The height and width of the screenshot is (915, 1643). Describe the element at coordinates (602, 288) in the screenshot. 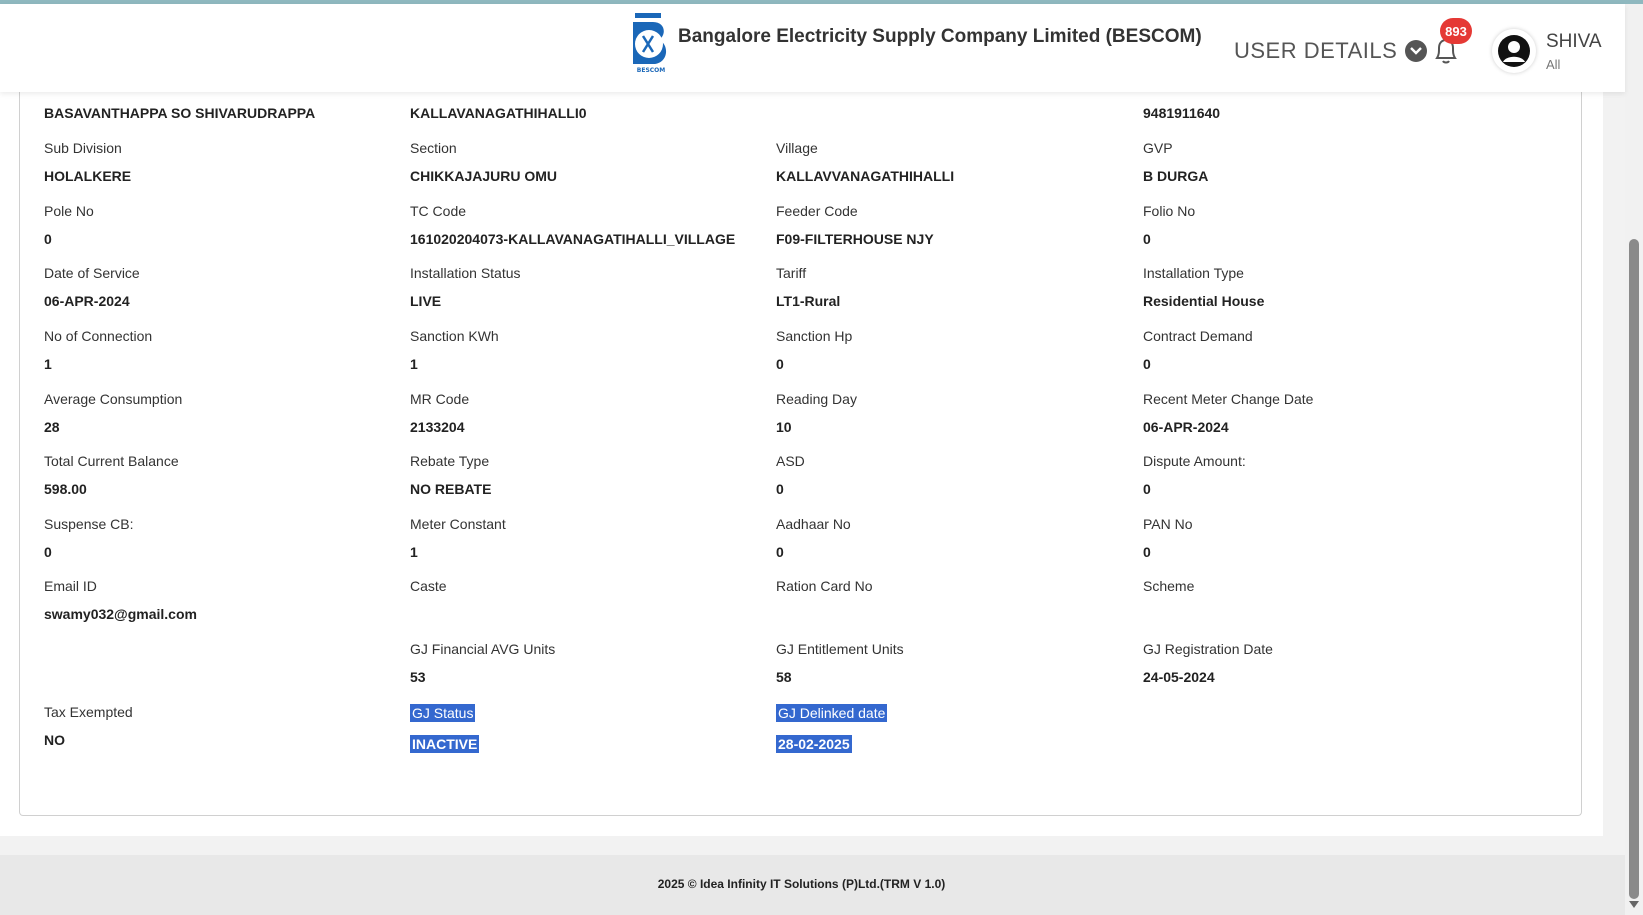

I see `detail-cell: Installation Status LIVE` at that location.